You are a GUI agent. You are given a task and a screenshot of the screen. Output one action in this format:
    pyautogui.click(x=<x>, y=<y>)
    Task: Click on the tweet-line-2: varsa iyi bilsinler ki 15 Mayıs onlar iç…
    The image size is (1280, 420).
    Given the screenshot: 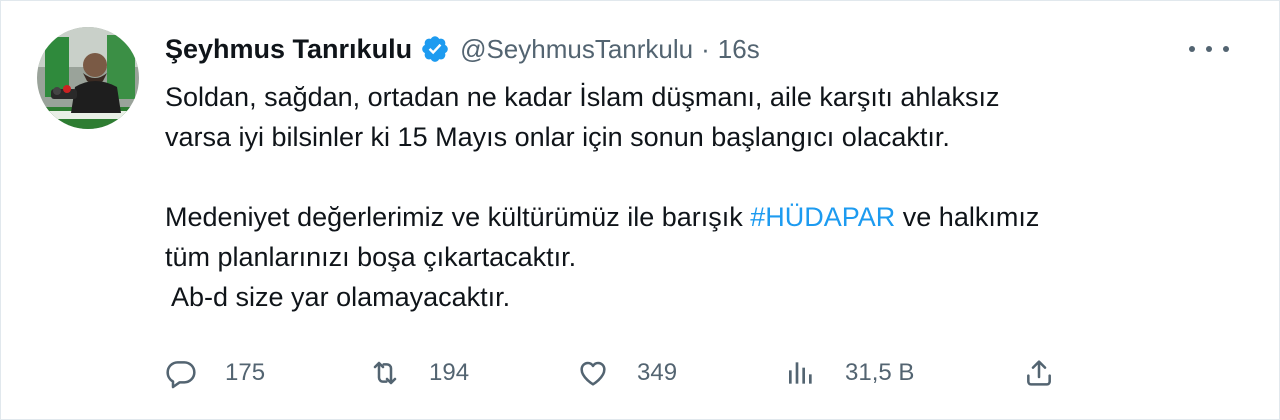 What is the action you would take?
    pyautogui.click(x=557, y=137)
    